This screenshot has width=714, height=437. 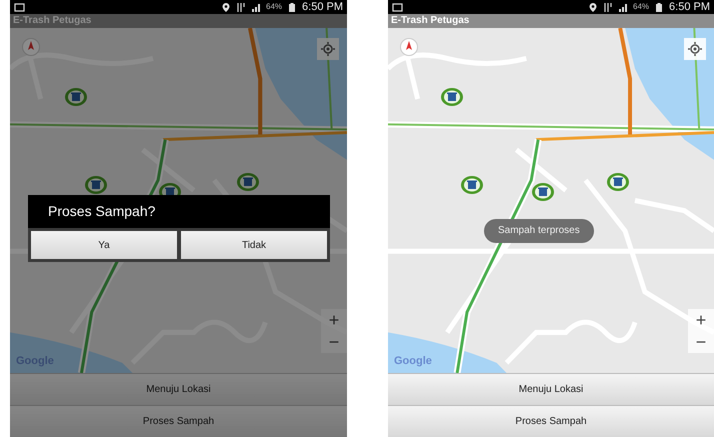 I want to click on toast-message: Sampah terproses, so click(x=539, y=231).